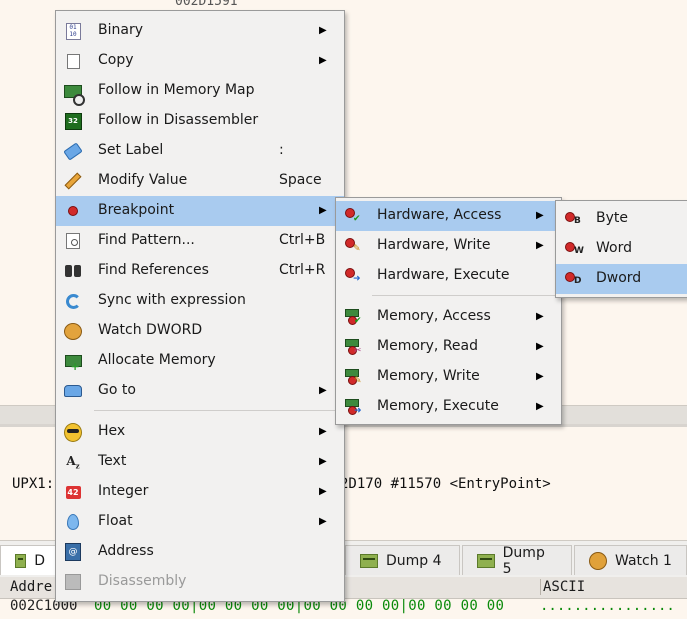 This screenshot has height=619, width=687. Describe the element at coordinates (112, 431) in the screenshot. I see `menu-item-label: Hex` at that location.